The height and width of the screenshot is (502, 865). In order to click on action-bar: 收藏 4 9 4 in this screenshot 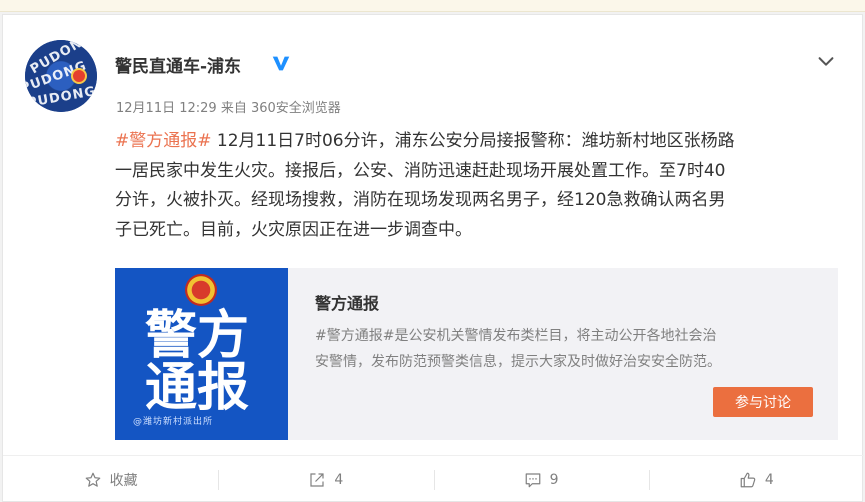, I will do `click(433, 478)`.